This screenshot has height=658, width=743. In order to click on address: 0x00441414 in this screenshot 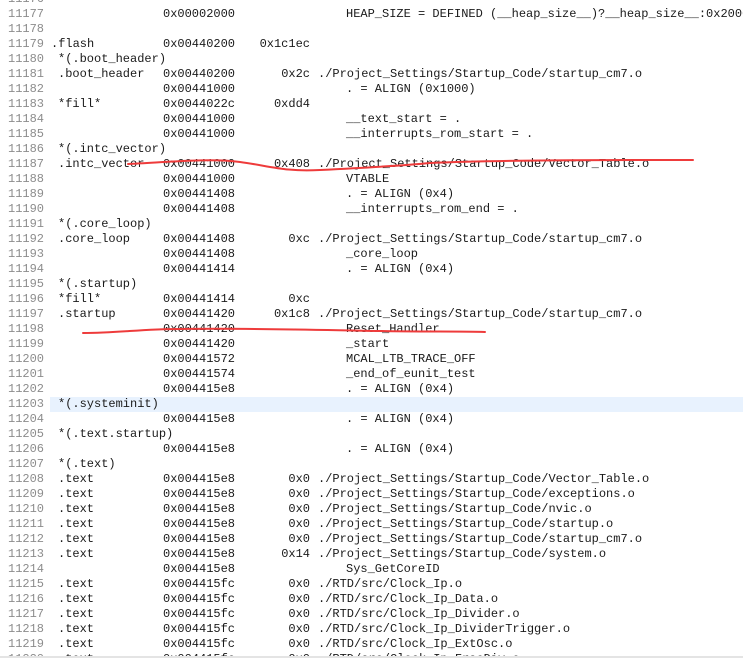, I will do `click(199, 269)`.